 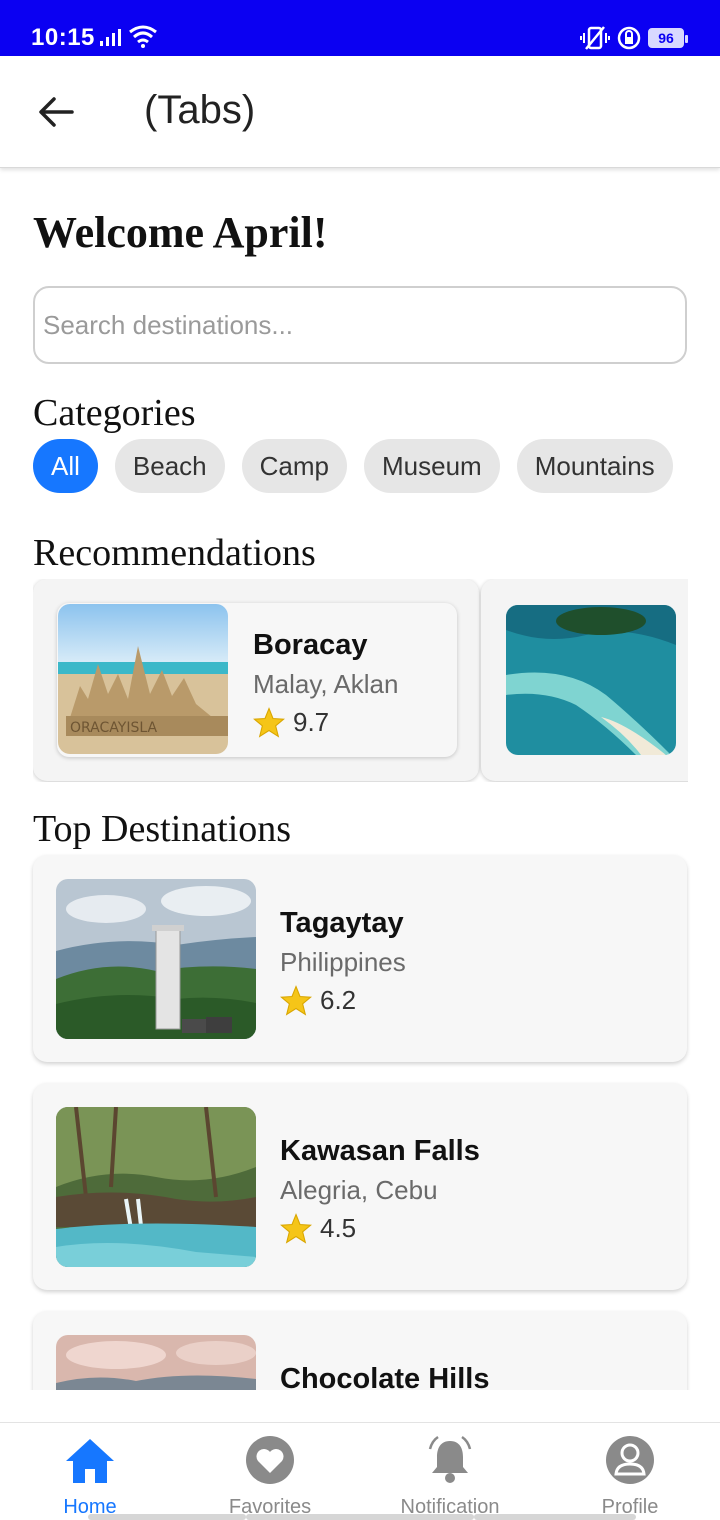 I want to click on chocolate-hills-image, so click(x=156, y=1362).